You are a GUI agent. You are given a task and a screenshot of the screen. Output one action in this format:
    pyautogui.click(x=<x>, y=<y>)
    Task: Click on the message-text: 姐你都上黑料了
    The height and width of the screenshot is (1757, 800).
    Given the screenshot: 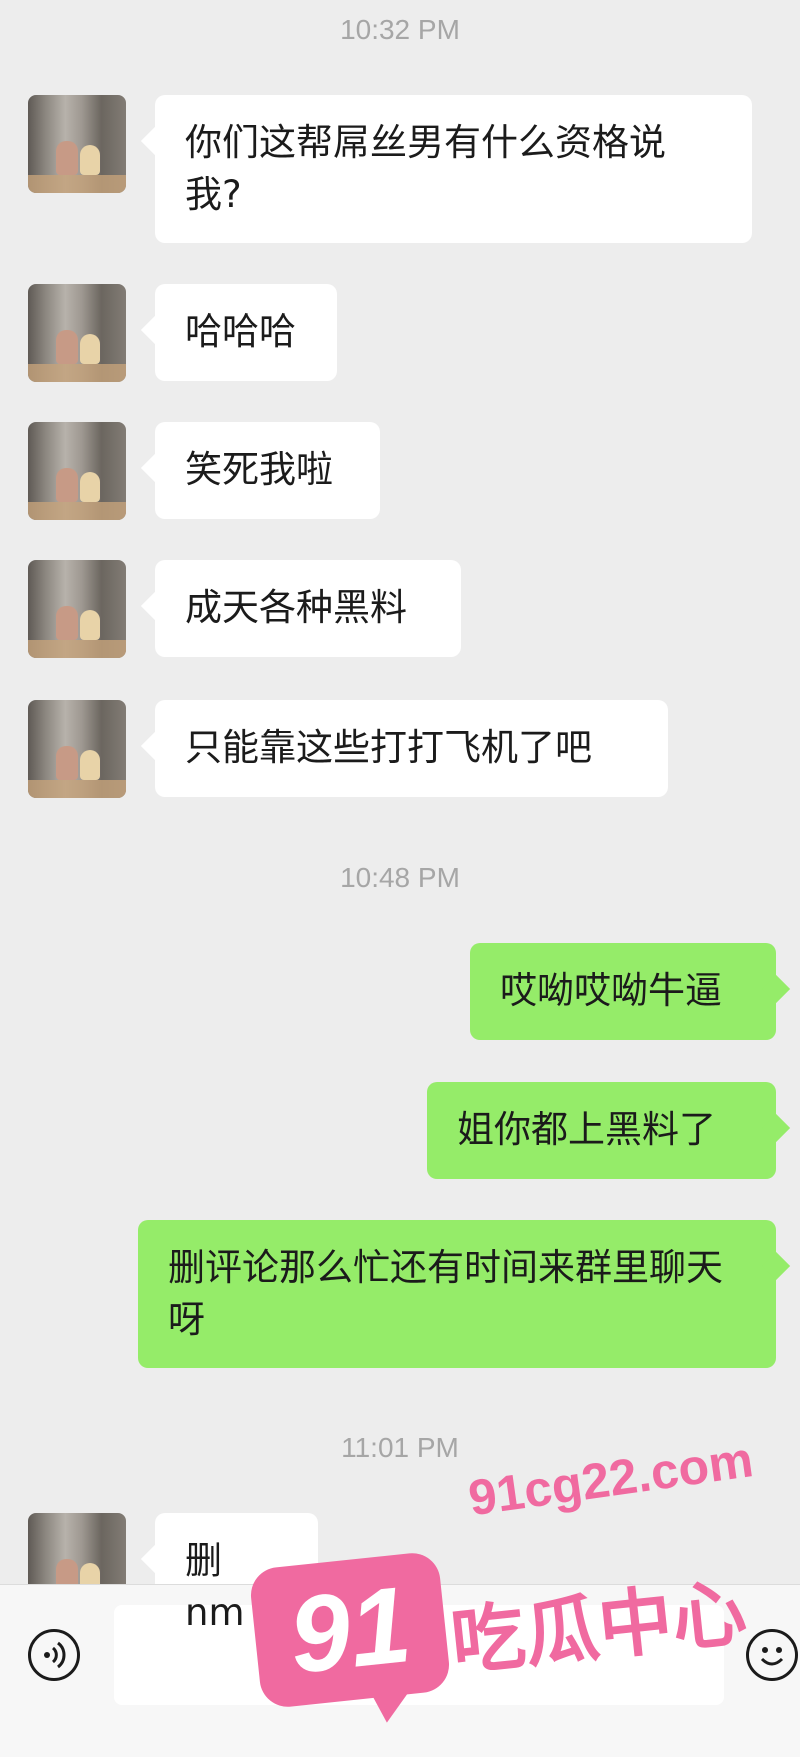 What is the action you would take?
    pyautogui.click(x=586, y=1129)
    